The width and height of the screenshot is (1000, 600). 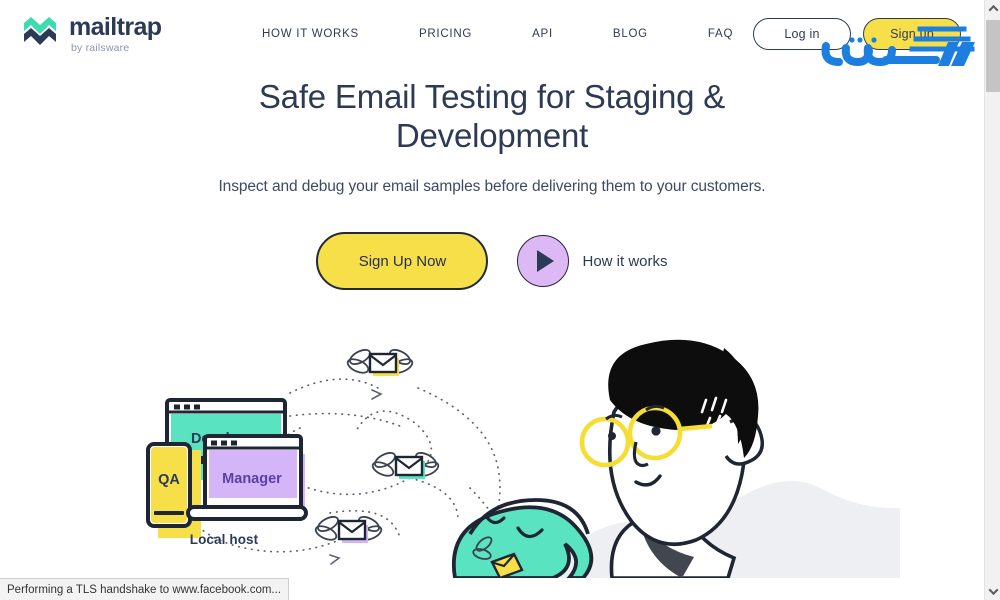 I want to click on how-it-works-video-button: How it works, so click(x=592, y=261).